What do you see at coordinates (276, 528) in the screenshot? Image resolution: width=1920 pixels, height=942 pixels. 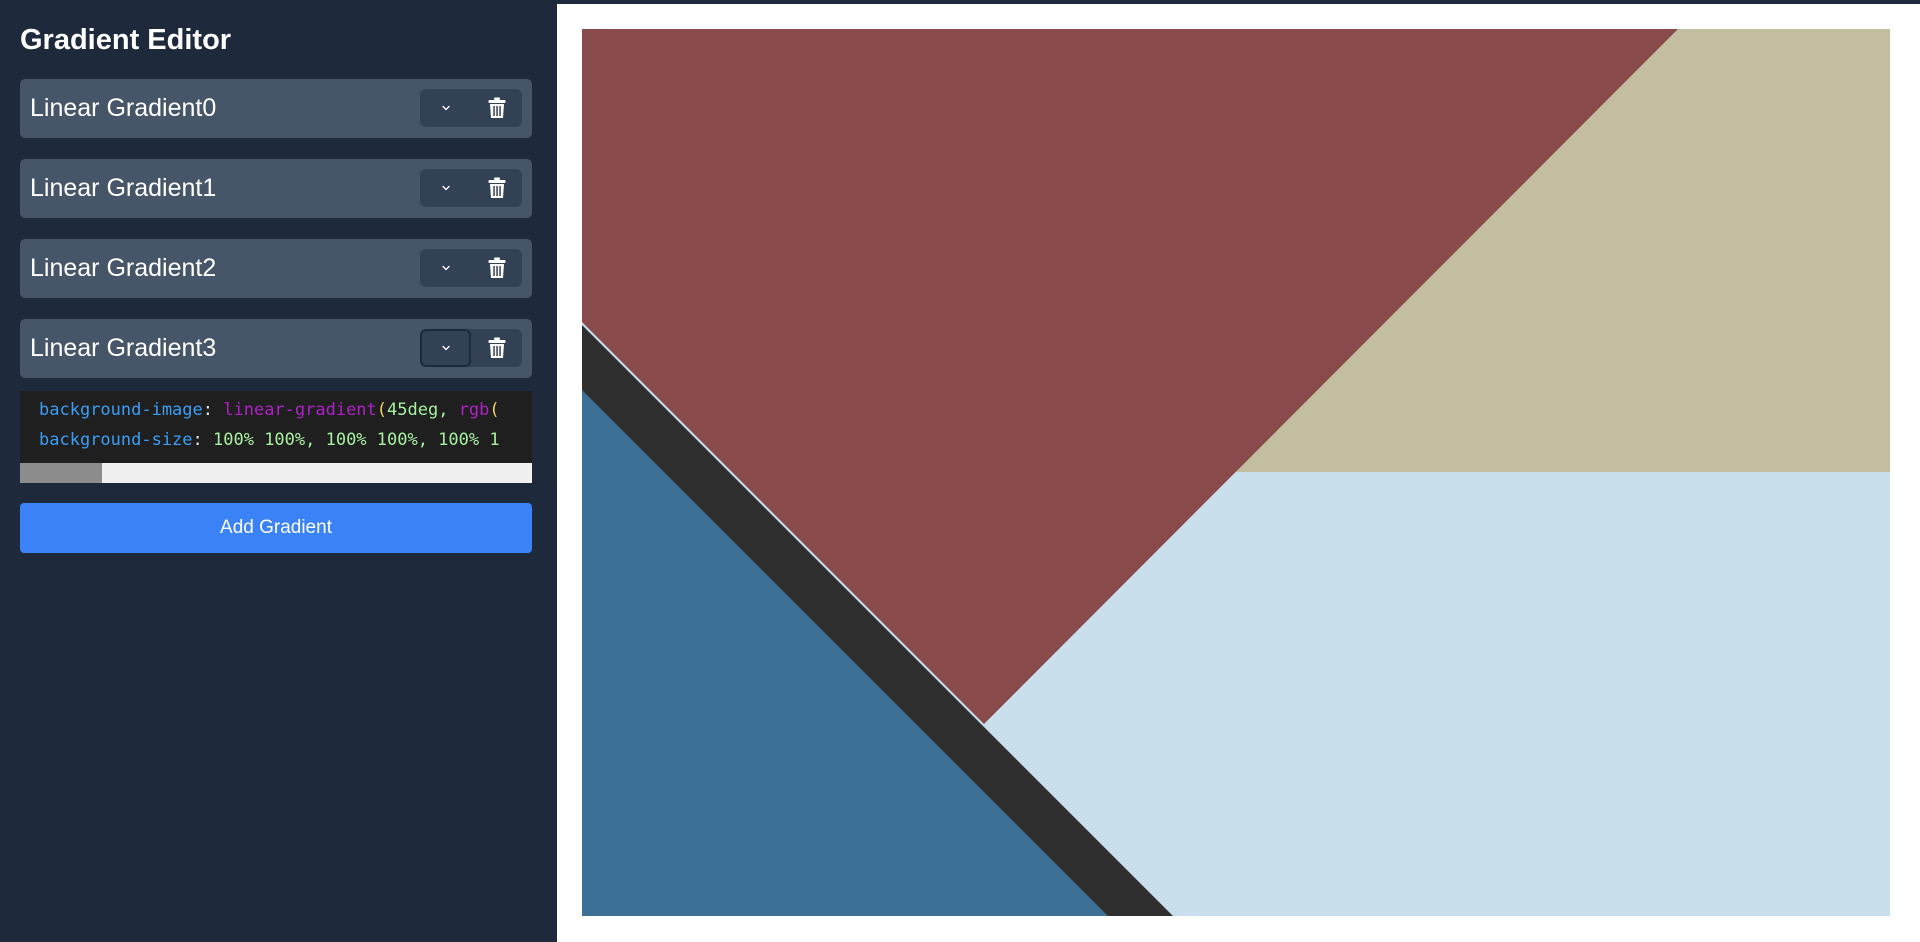 I see `add-gradient-button: Add Gradient` at bounding box center [276, 528].